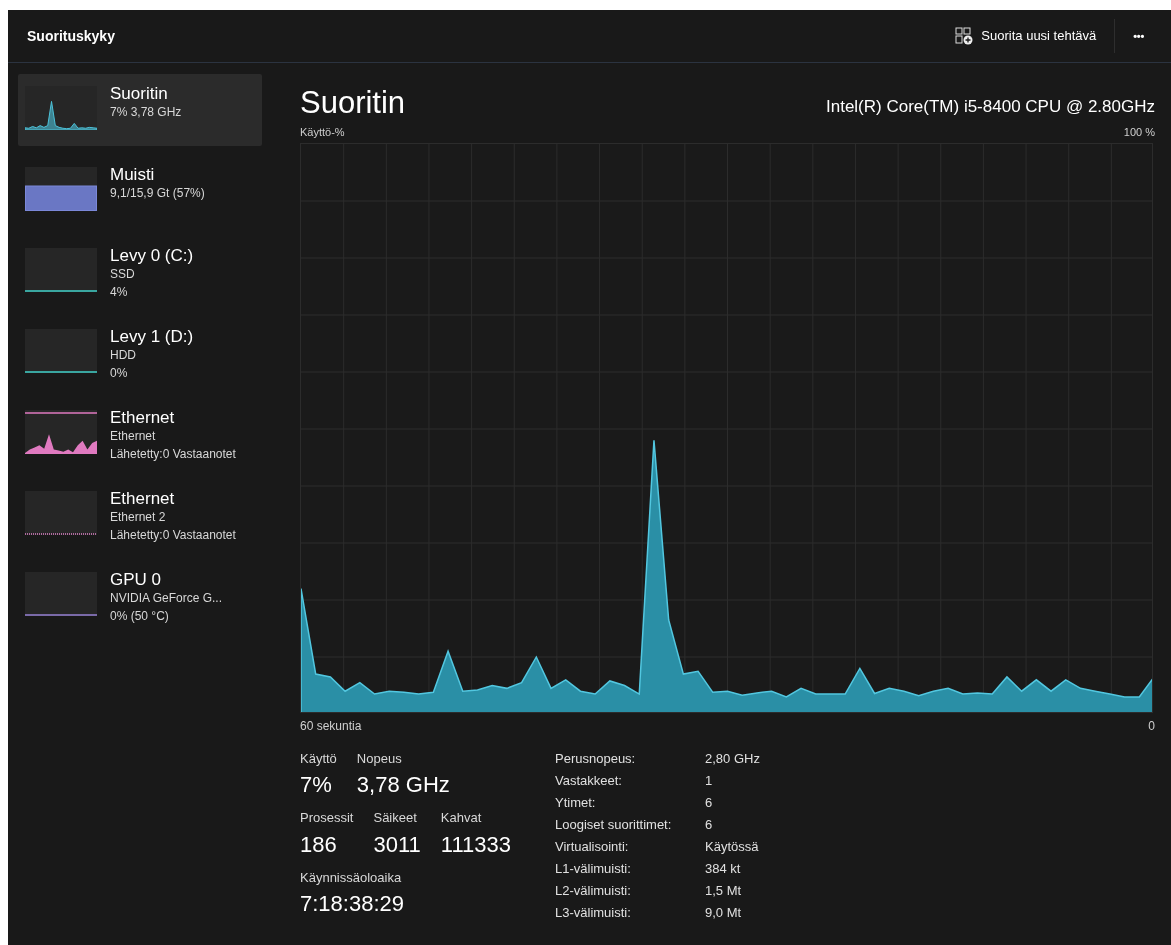 This screenshot has height=945, width=1171. What do you see at coordinates (316, 785) in the screenshot?
I see `stat-value: 7%` at bounding box center [316, 785].